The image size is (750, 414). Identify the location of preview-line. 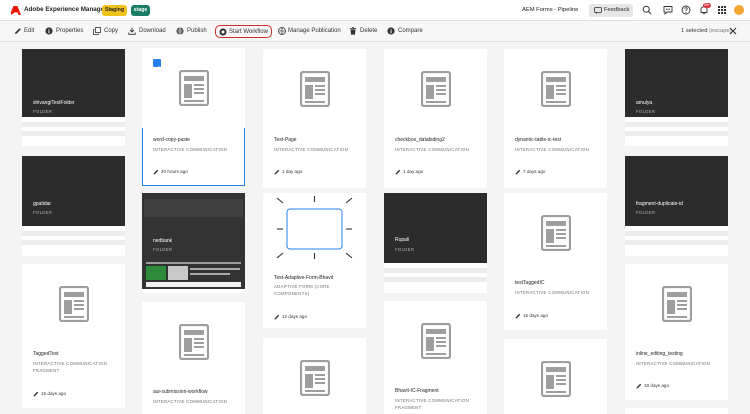
(210, 274).